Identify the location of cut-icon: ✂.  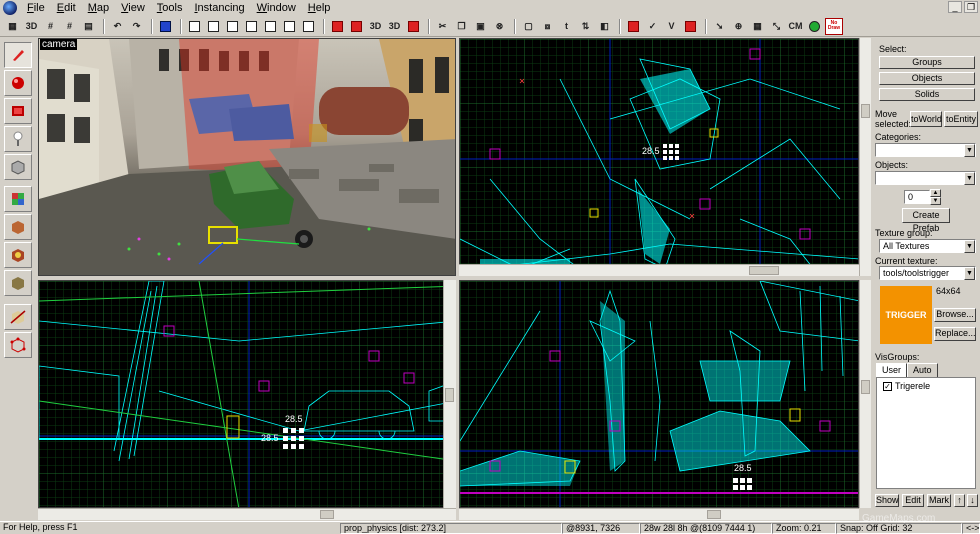
(442, 26).